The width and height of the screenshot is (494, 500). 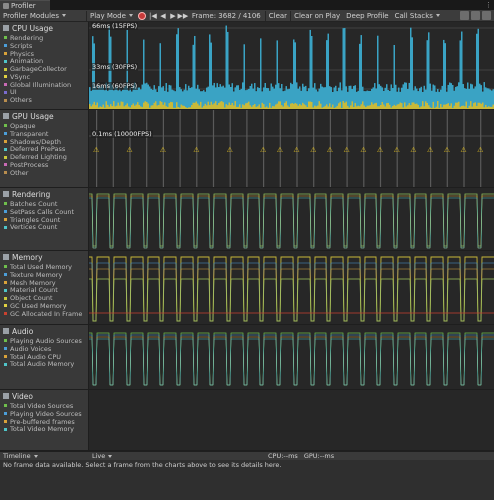 What do you see at coordinates (36, 141) in the screenshot?
I see `legend-label: Shadows/Depth` at bounding box center [36, 141].